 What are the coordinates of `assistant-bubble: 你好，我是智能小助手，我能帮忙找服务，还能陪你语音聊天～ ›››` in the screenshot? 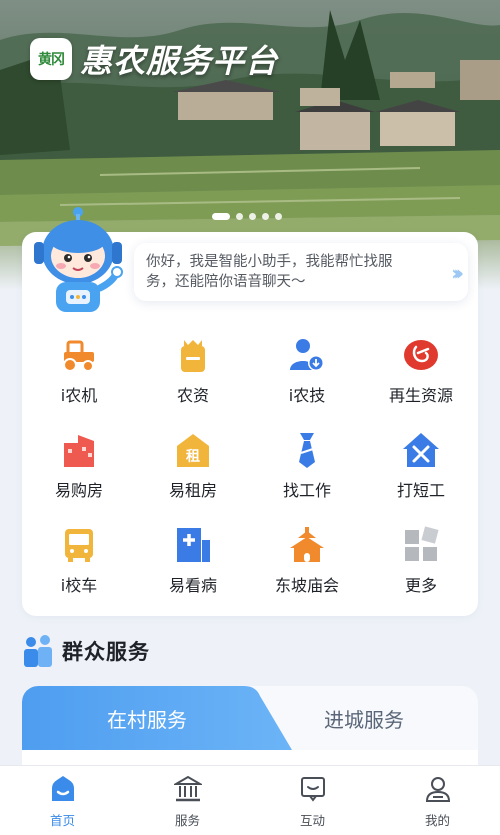 It's located at (301, 272).